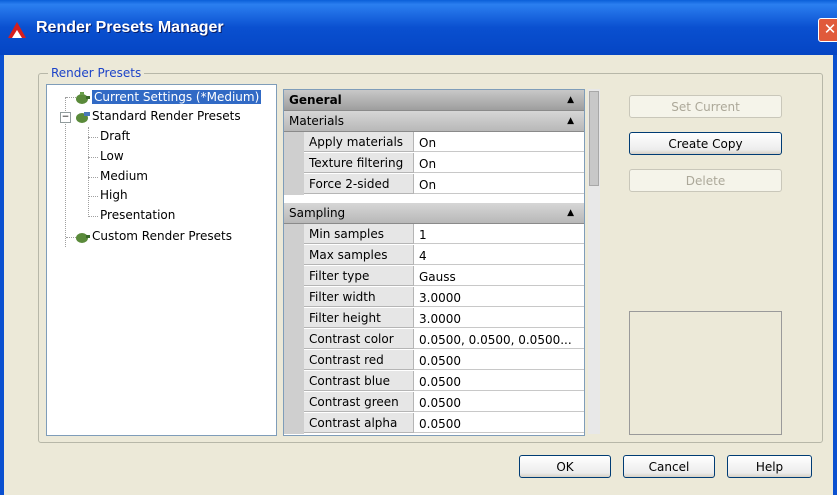 This screenshot has width=837, height=495. I want to click on property-row: Contrast alpha 0.0500, so click(434, 423).